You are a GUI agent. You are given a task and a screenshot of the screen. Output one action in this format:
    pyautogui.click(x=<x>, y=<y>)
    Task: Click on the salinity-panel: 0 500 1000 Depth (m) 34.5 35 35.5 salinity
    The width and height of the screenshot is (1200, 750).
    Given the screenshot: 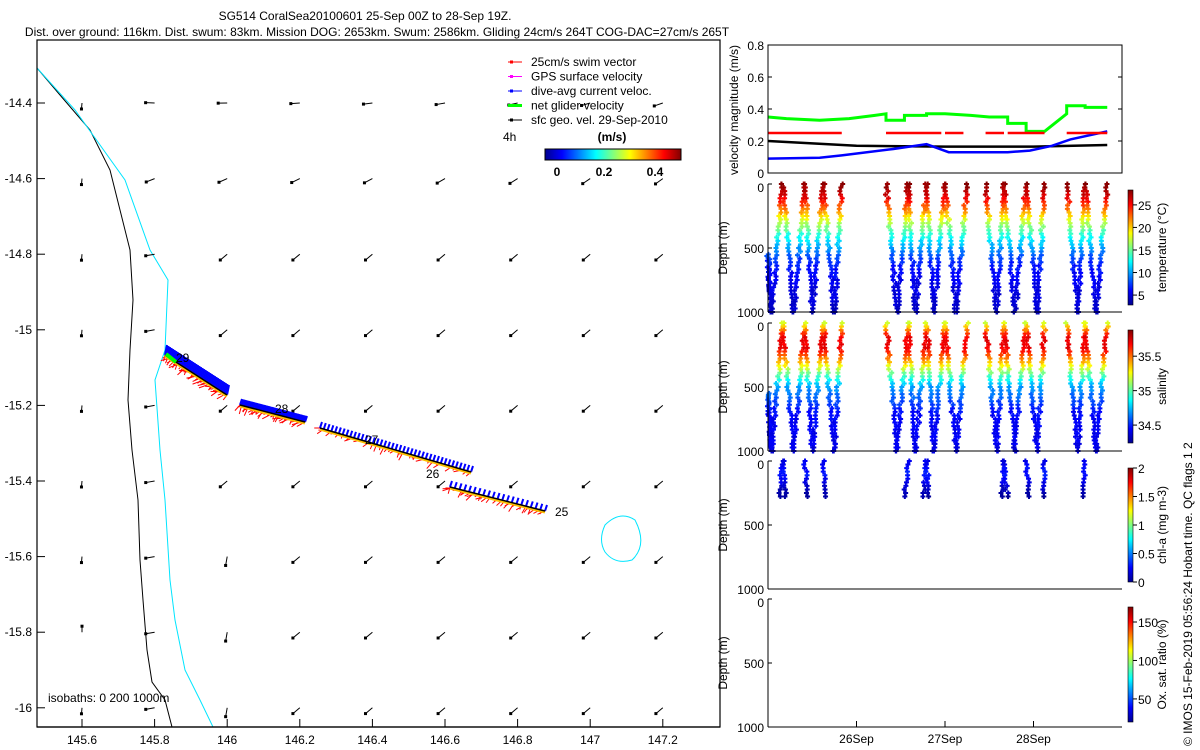 What is the action you would take?
    pyautogui.click(x=942, y=389)
    